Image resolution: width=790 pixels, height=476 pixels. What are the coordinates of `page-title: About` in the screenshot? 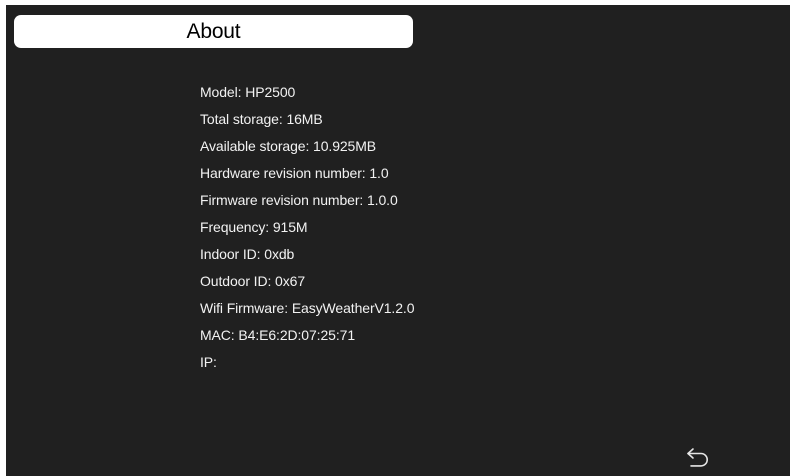 It's located at (213, 31).